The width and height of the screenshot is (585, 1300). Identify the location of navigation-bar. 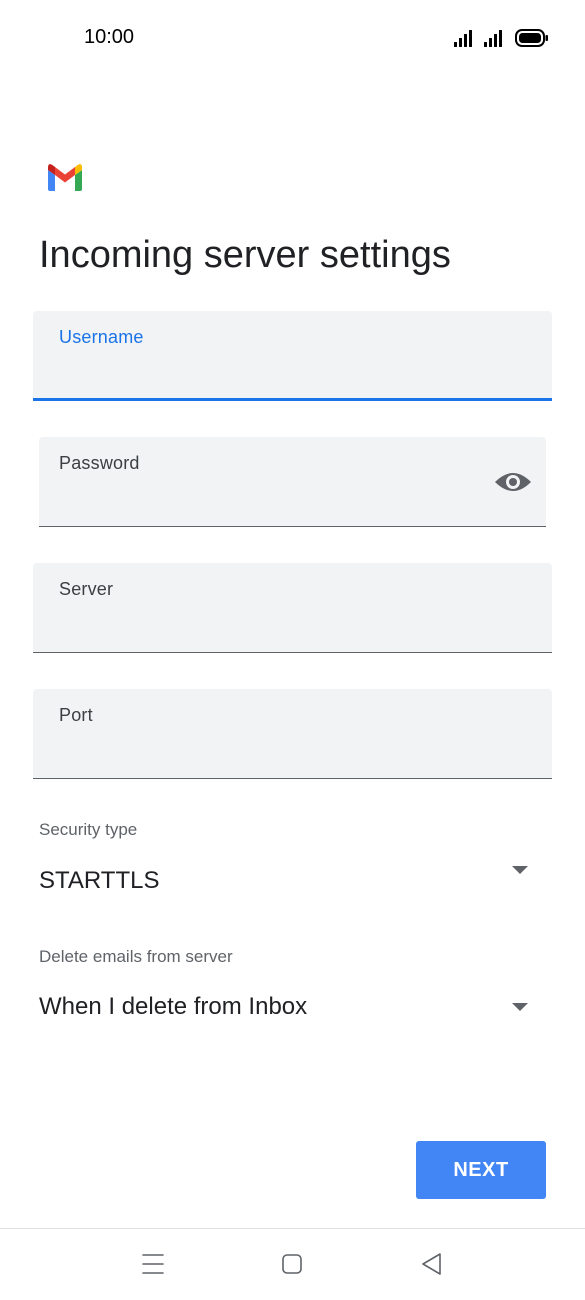
(292, 1264).